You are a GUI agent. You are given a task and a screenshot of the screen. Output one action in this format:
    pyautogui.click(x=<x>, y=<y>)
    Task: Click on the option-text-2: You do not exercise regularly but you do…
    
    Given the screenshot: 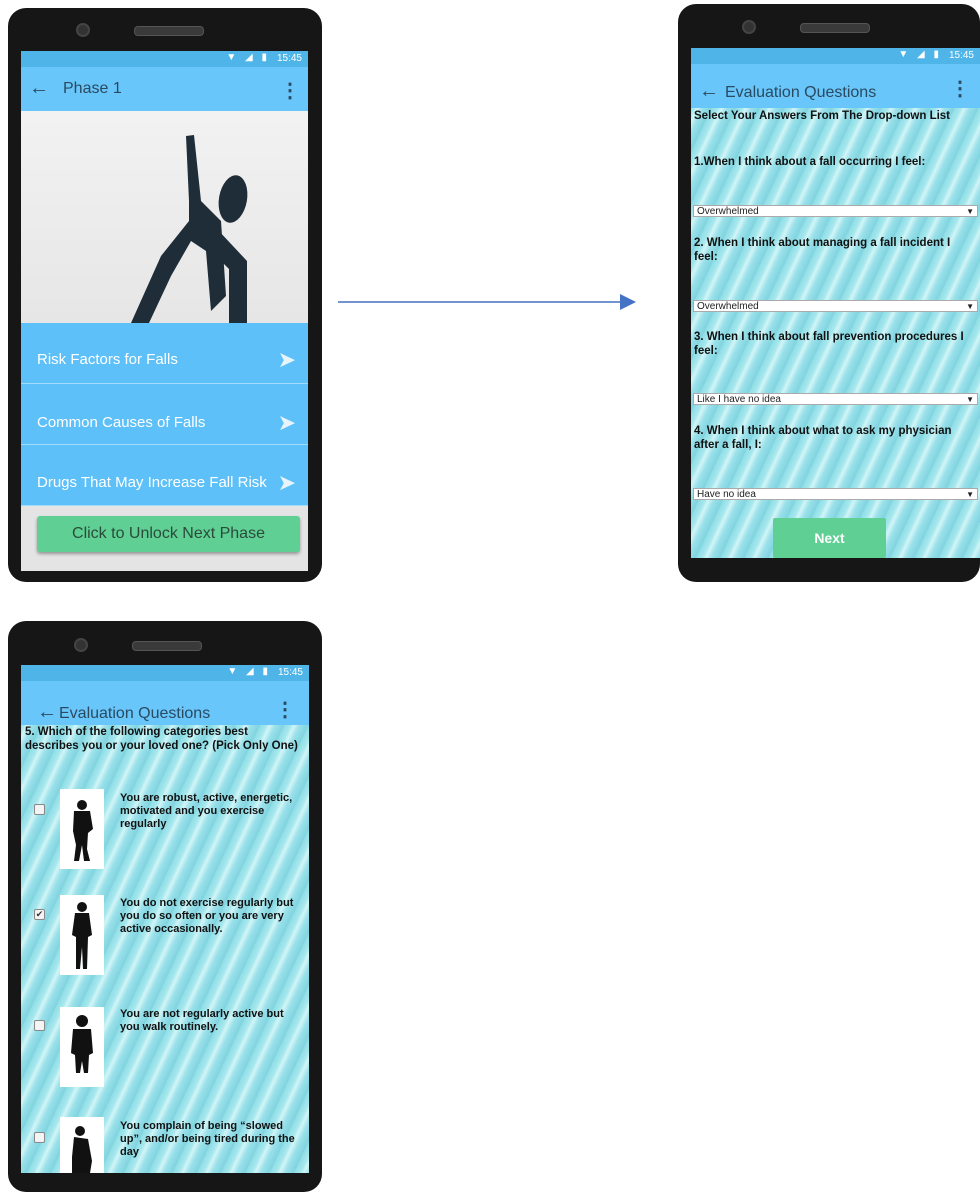 What is the action you would take?
    pyautogui.click(x=207, y=916)
    